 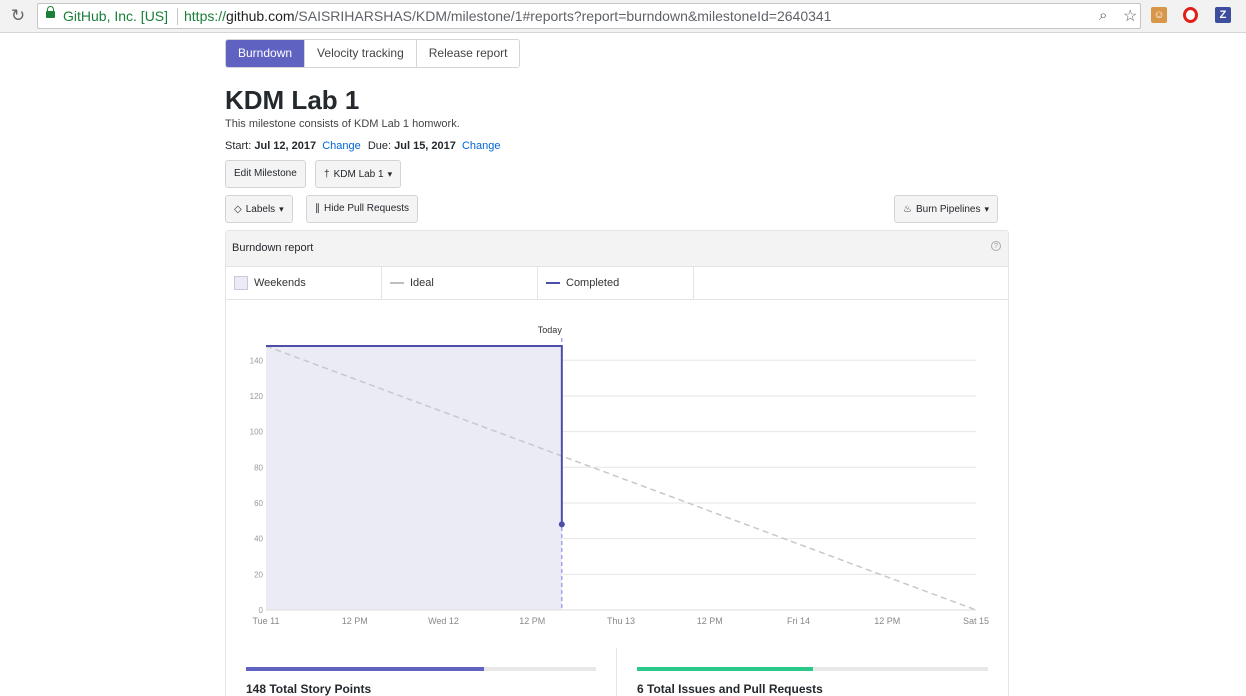 What do you see at coordinates (422, 283) in the screenshot?
I see `legend-ideal-label: Ideal` at bounding box center [422, 283].